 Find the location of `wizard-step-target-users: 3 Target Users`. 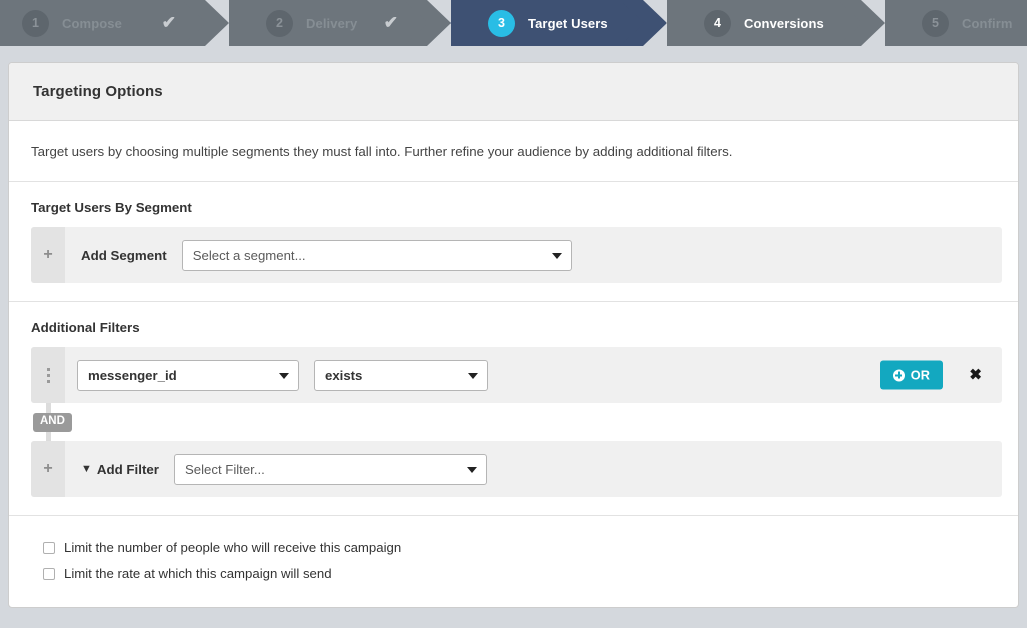

wizard-step-target-users: 3 Target Users is located at coordinates (558, 23).